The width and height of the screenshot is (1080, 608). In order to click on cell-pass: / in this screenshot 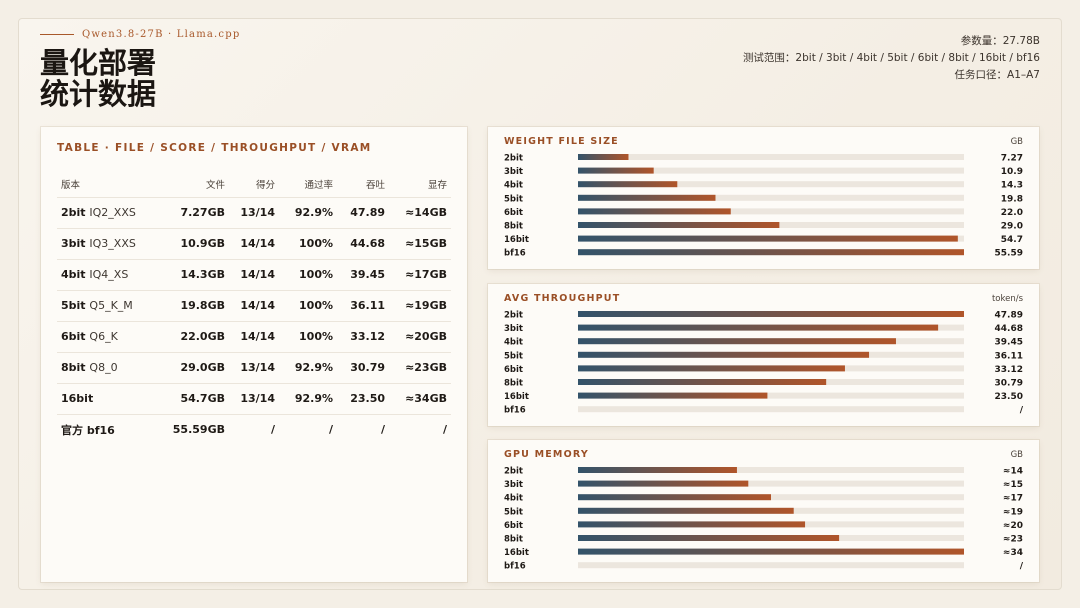, I will do `click(308, 429)`.